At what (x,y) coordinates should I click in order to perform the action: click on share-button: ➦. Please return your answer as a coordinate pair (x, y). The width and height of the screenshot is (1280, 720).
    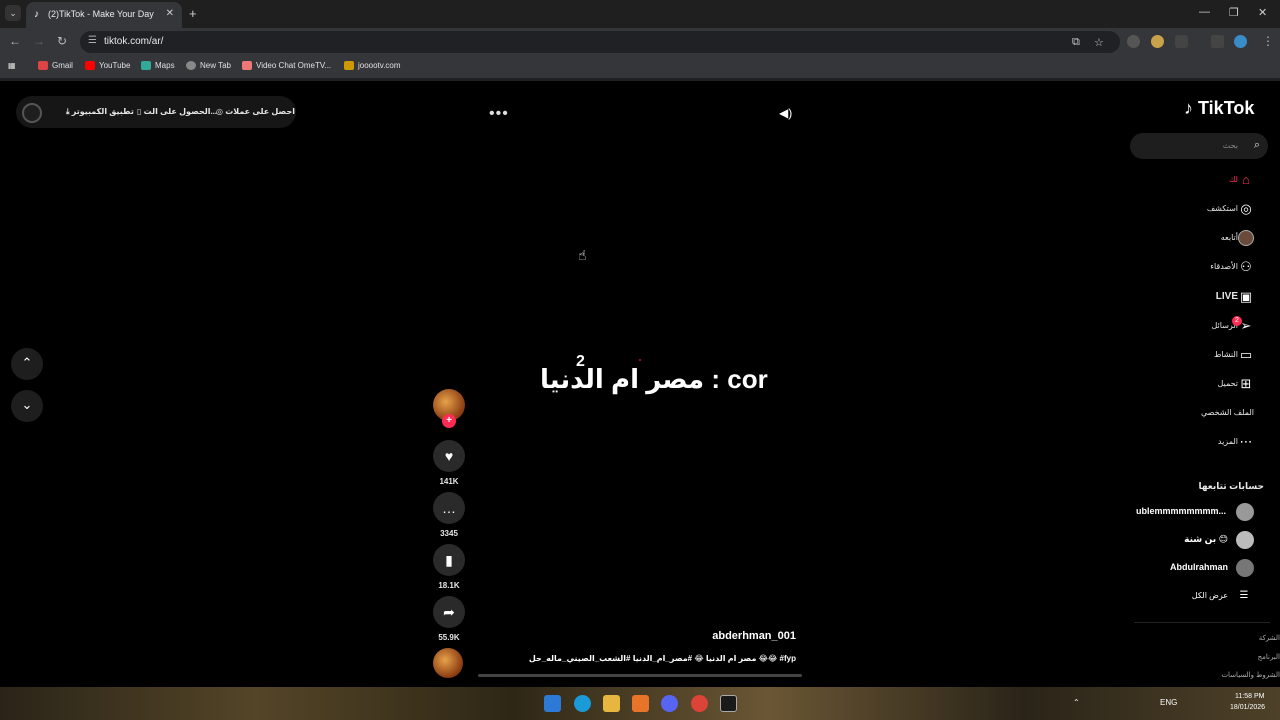
    Looking at the image, I should click on (449, 612).